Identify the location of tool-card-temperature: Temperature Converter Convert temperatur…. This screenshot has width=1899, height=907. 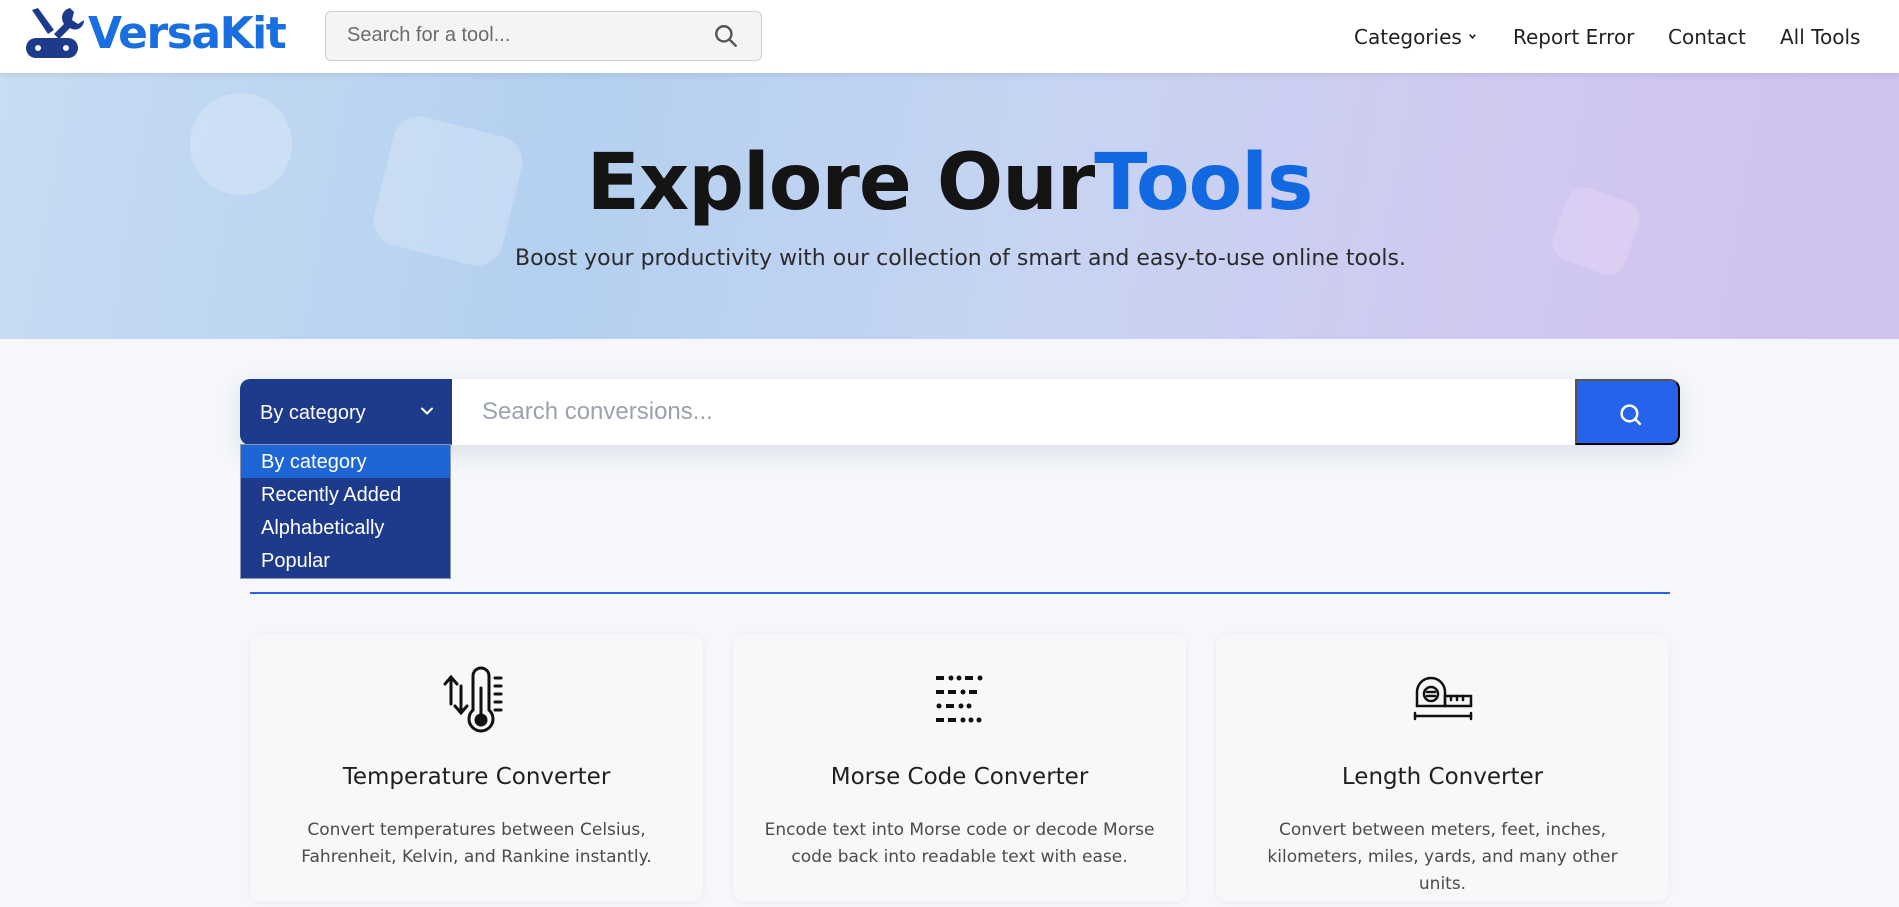
(476, 768).